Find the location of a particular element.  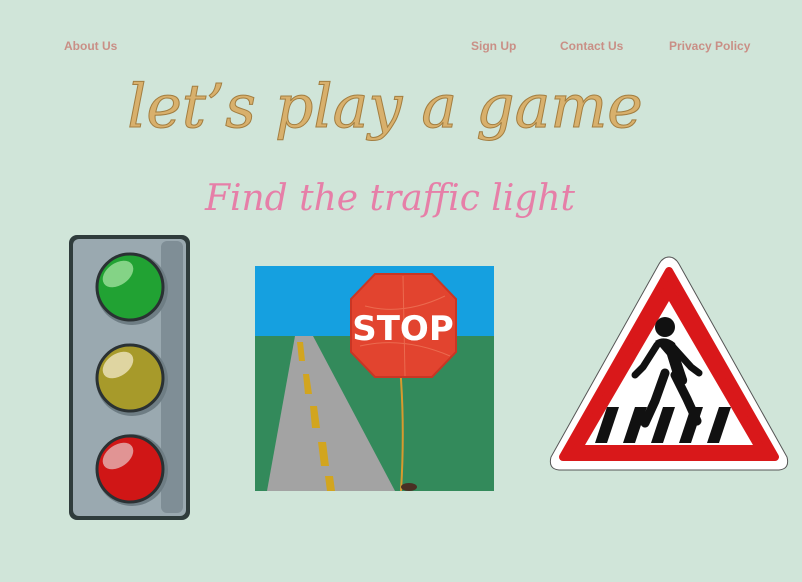

pedestrian-crossing-image is located at coordinates (669, 364).